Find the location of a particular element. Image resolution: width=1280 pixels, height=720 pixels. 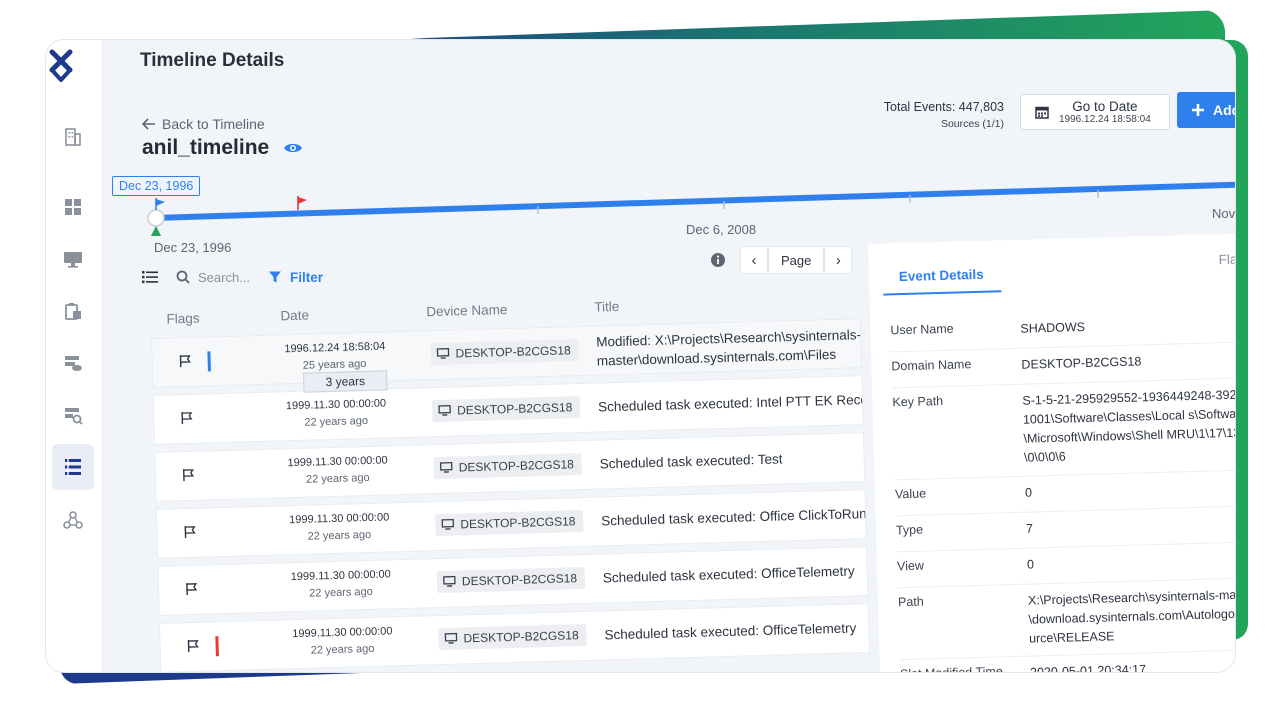

back-to-timeline-link: Back to Timeline is located at coordinates (203, 124).